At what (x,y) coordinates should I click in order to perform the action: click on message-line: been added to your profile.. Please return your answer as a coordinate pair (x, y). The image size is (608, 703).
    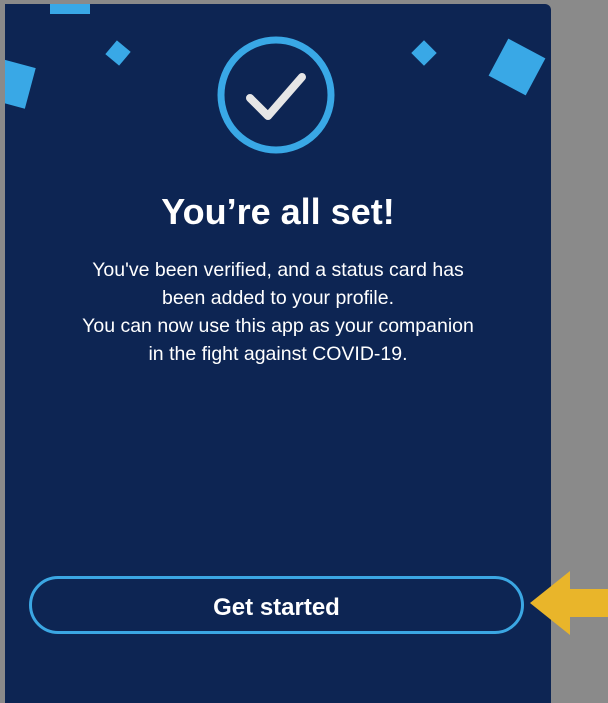
    Looking at the image, I should click on (277, 298).